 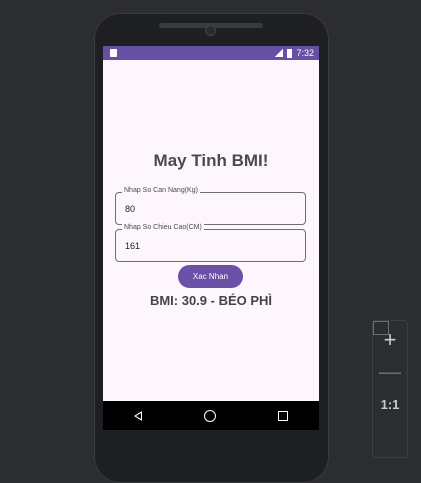 I want to click on height-input-value: 161, so click(x=132, y=246).